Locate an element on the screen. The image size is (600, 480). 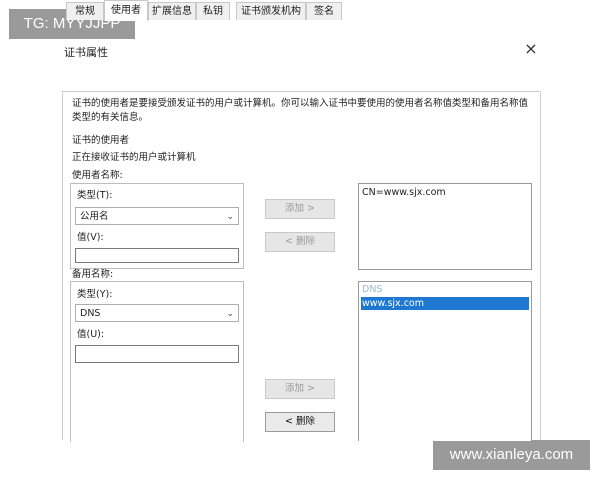
subject-value-label: 值(V): is located at coordinates (90, 237).